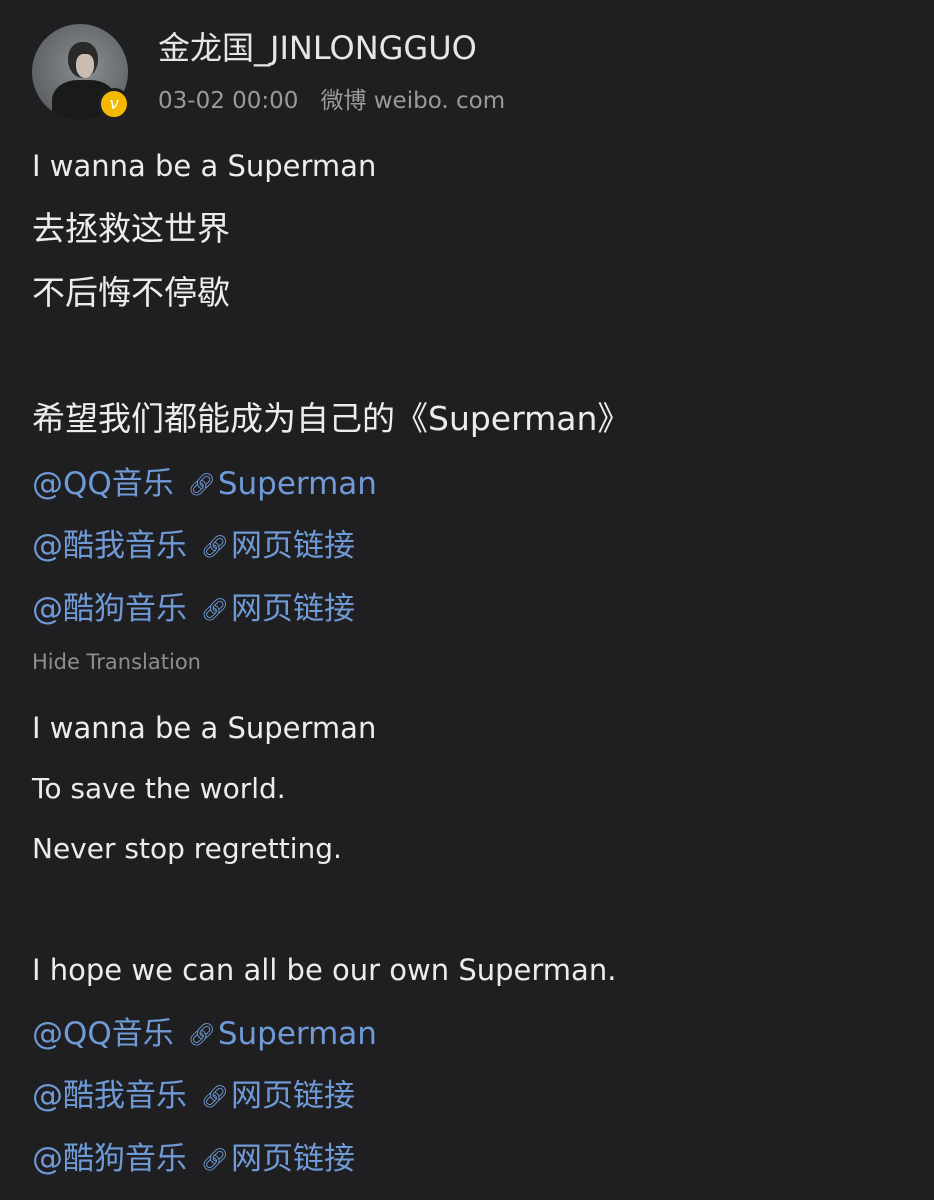 This screenshot has width=934, height=1200. Describe the element at coordinates (85, 66) in the screenshot. I see `avatar-figure-face` at that location.